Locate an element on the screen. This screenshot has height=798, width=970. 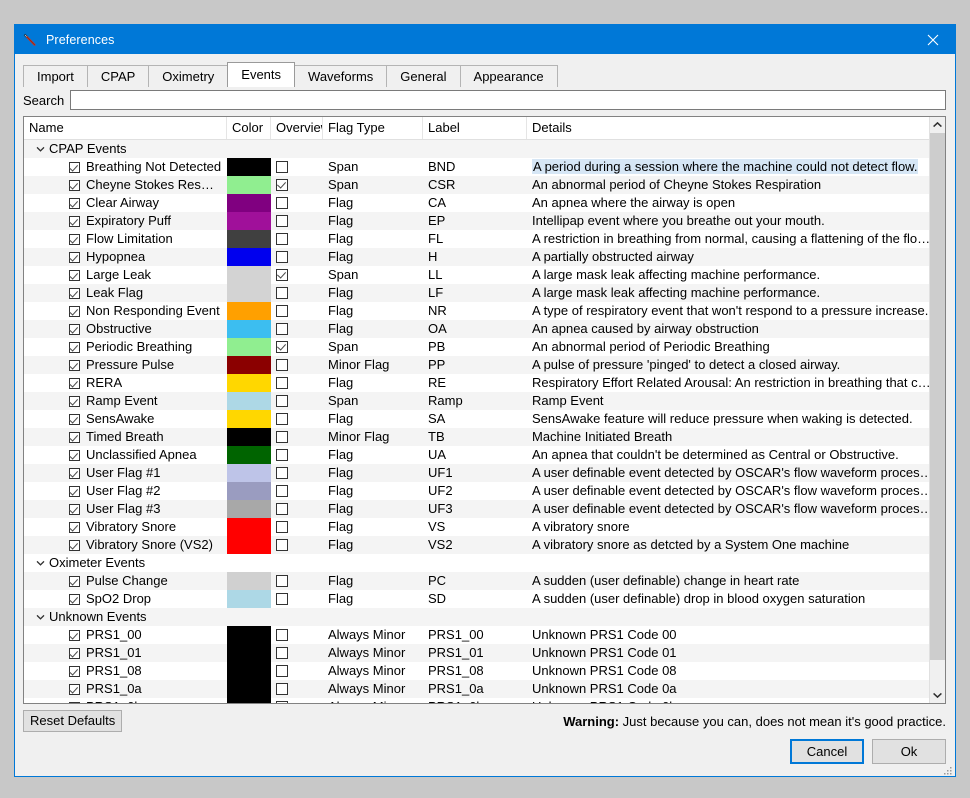
details-cell: A partially obstructed airway is located at coordinates (736, 257).